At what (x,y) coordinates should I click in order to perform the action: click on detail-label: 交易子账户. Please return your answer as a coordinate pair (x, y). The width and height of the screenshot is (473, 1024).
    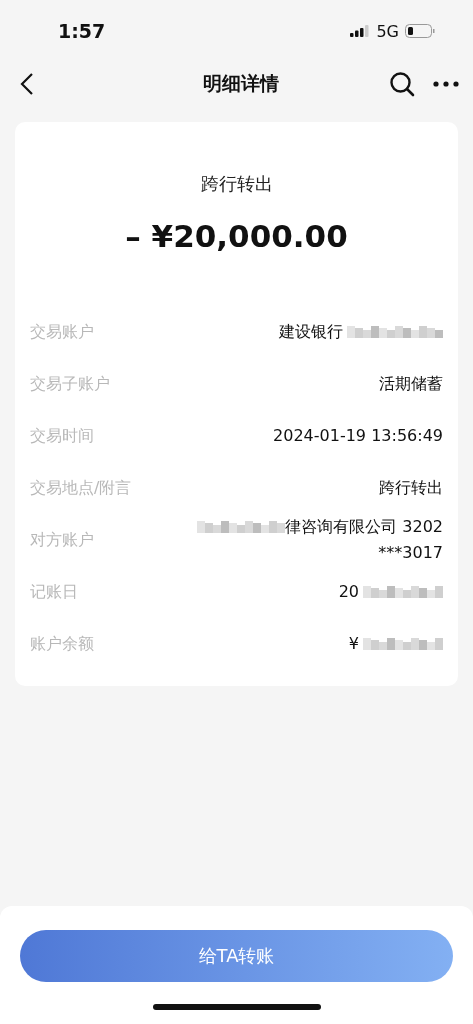
    Looking at the image, I should click on (70, 384).